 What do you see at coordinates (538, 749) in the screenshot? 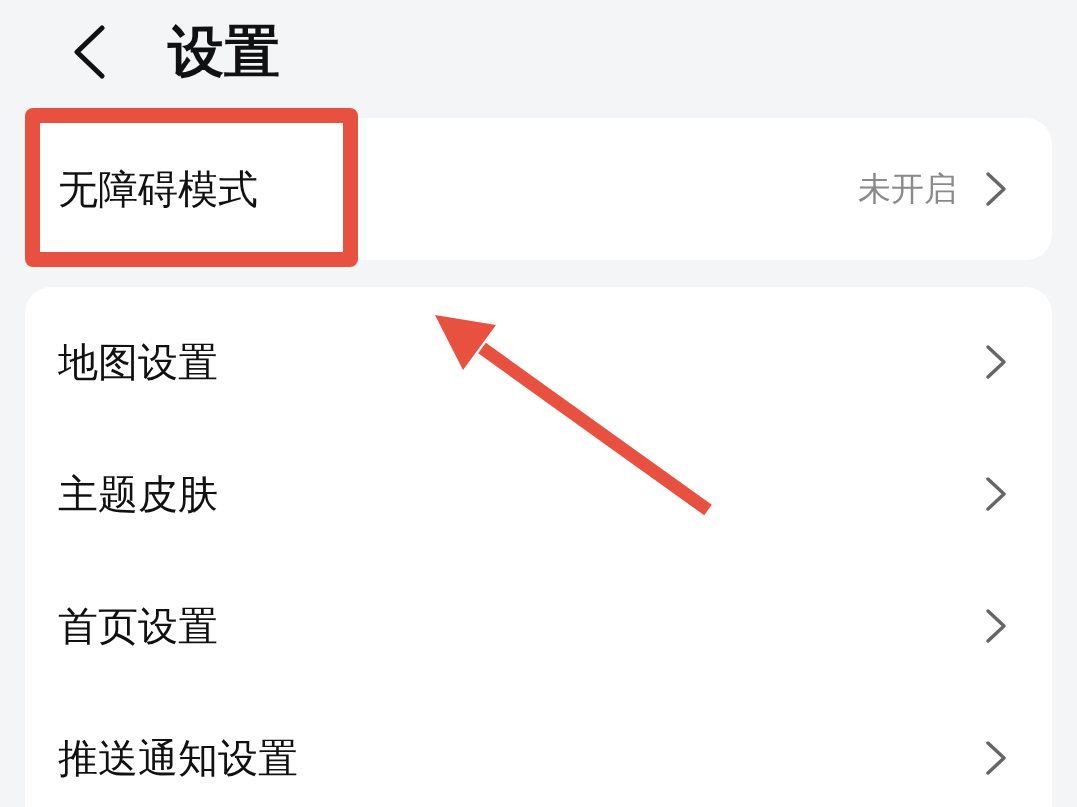
I see `settings-row: 推送通知设置` at bounding box center [538, 749].